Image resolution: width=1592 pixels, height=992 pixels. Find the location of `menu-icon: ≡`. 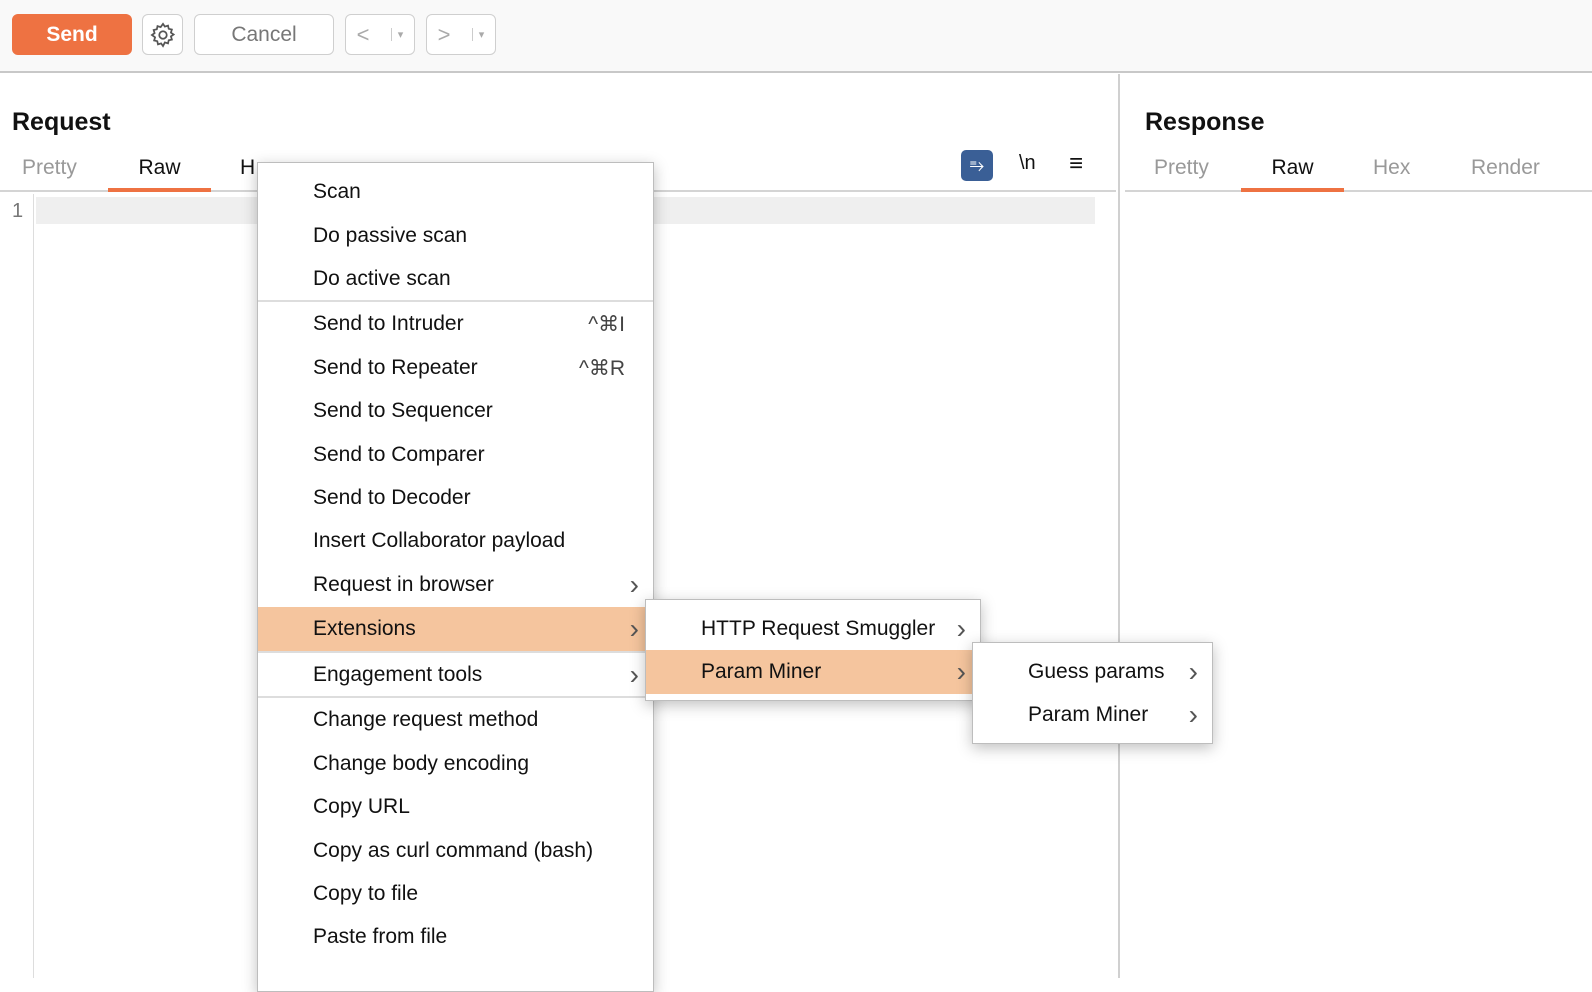

menu-icon: ≡ is located at coordinates (1076, 164).